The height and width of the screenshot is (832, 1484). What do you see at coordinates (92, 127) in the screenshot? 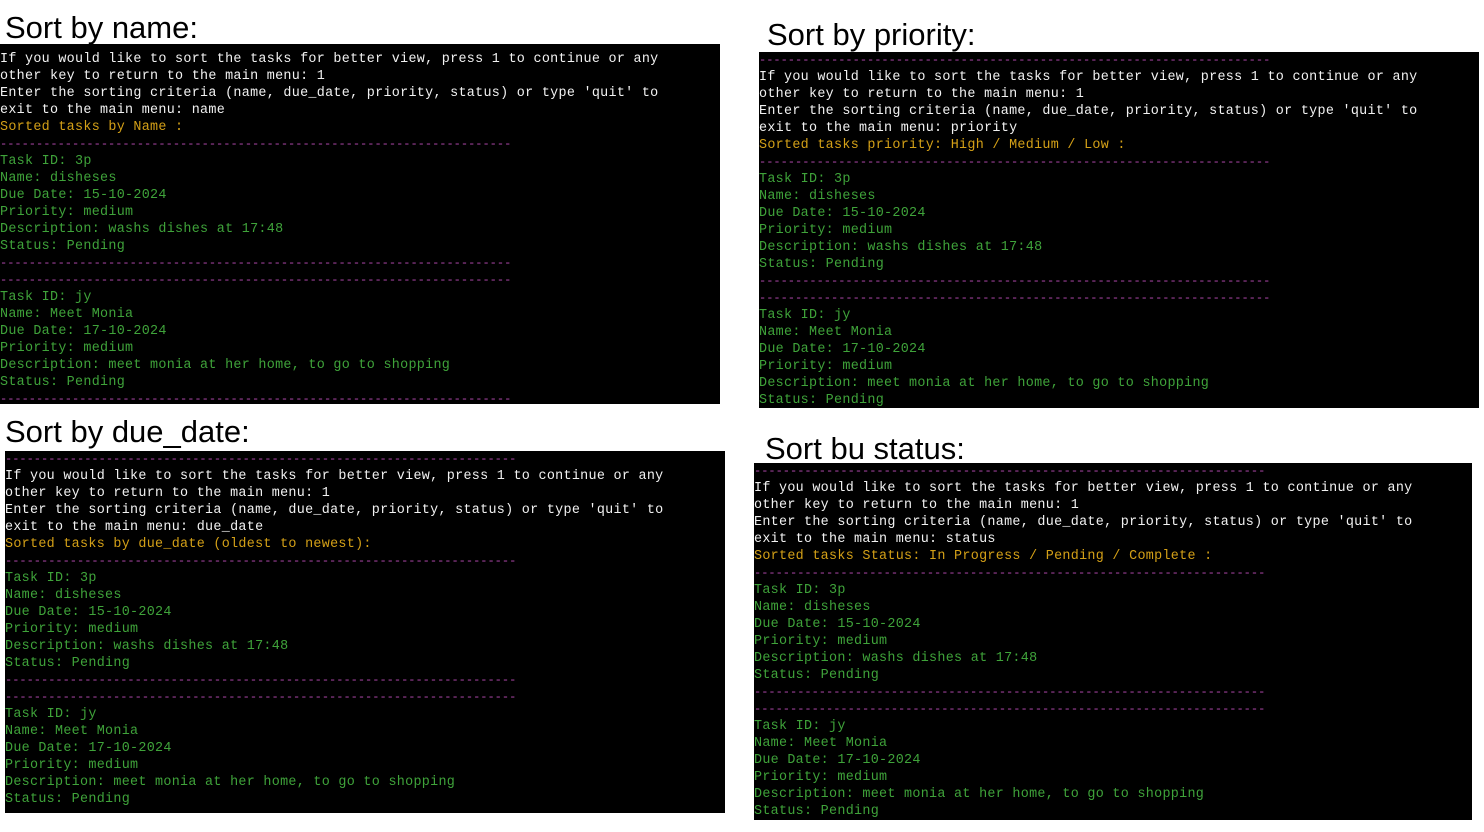
I see `sorted-header: Sorted tasks by Name :` at bounding box center [92, 127].